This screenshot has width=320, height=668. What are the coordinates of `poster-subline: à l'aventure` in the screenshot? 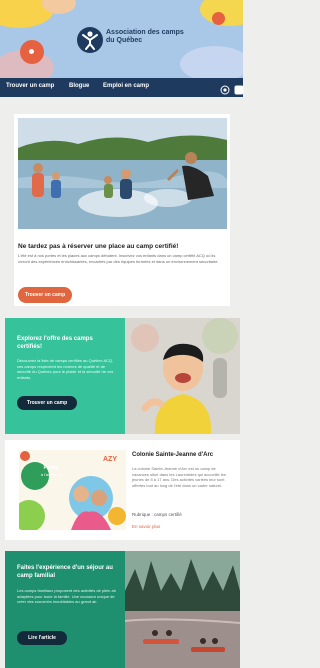 It's located at (51, 474).